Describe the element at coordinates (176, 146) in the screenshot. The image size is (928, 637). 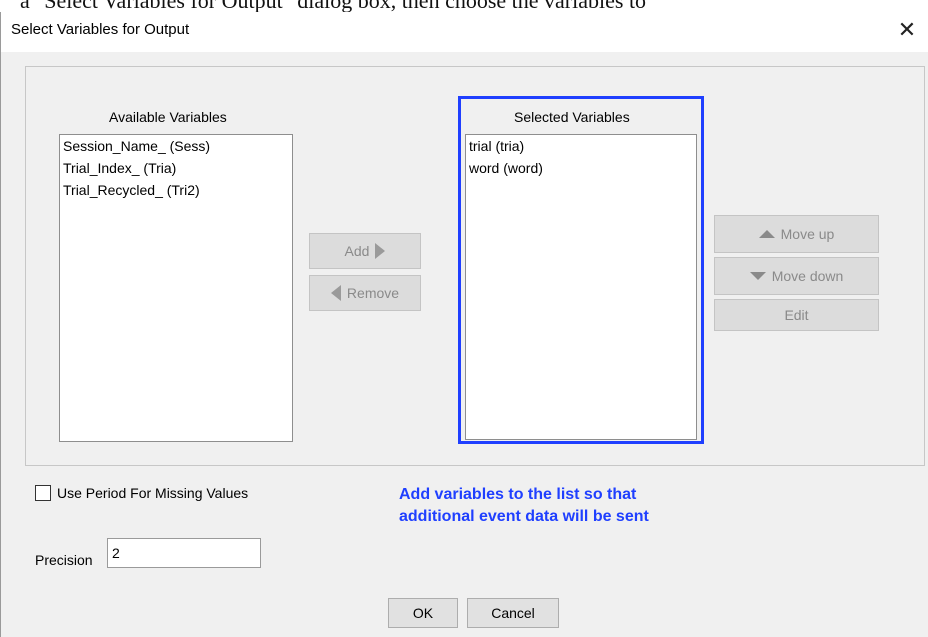
I see `list-item: Session_Name_ (Sess)` at that location.